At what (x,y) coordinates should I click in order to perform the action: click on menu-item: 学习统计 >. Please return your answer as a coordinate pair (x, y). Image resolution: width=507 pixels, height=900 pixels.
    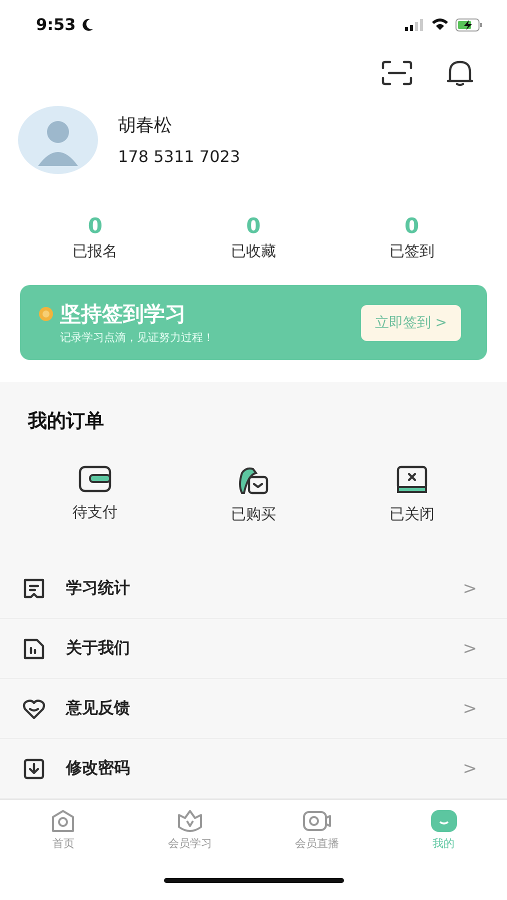
    Looking at the image, I should click on (253, 589).